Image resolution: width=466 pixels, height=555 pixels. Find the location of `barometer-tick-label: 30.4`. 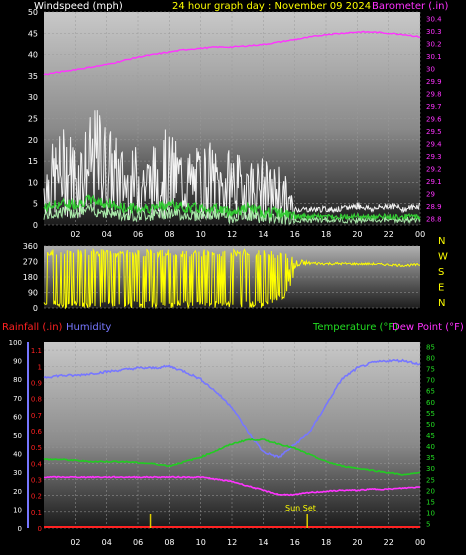

barometer-tick-label: 30.4 is located at coordinates (434, 19).